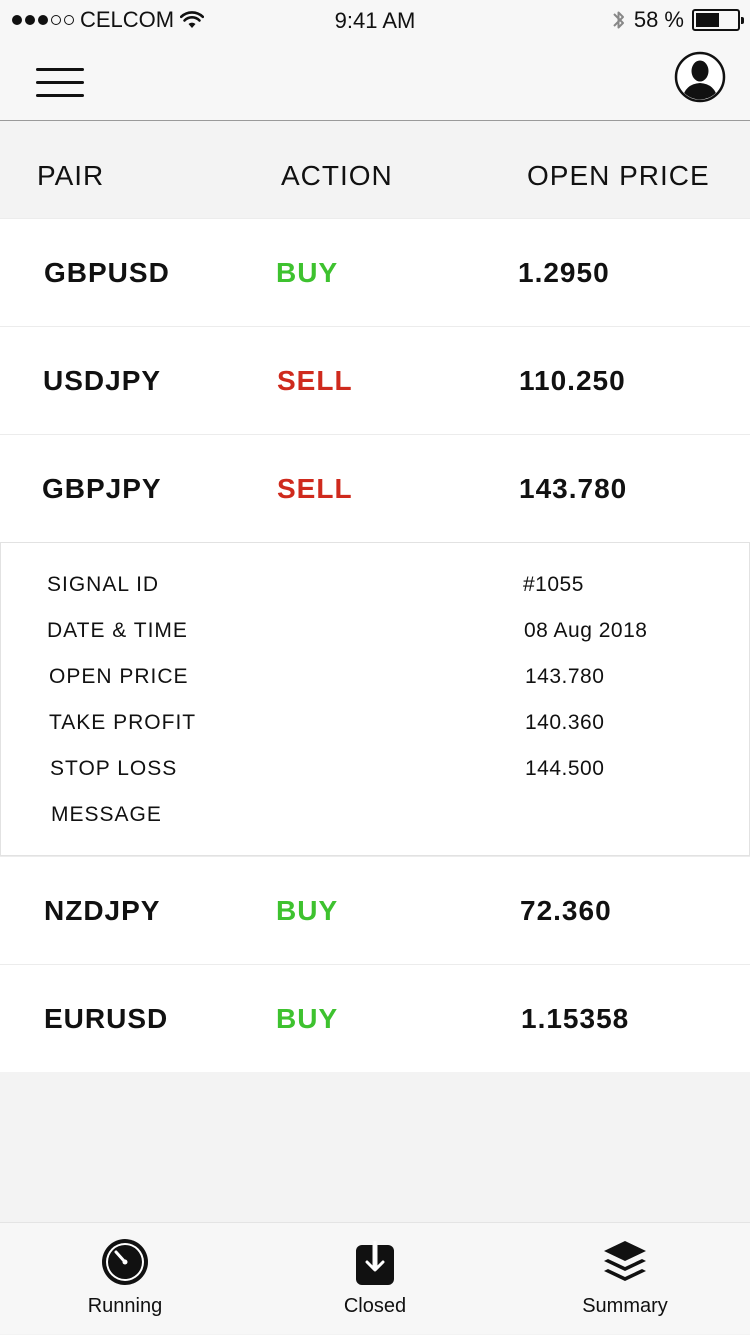  I want to click on open-price-value: 143.780, so click(573, 488).